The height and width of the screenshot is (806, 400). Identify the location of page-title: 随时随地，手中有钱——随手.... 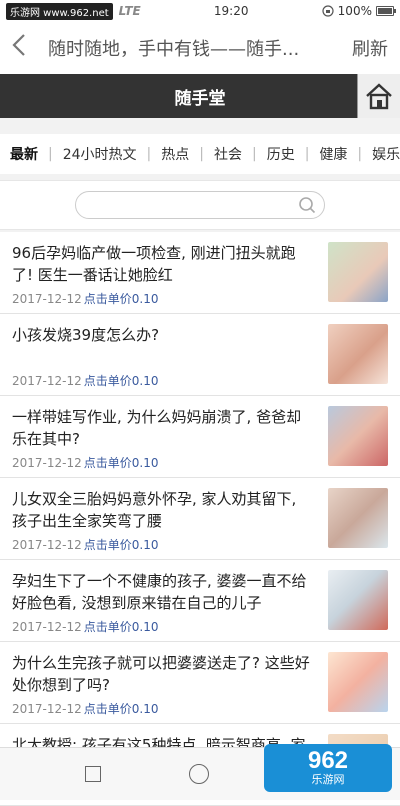
(174, 49).